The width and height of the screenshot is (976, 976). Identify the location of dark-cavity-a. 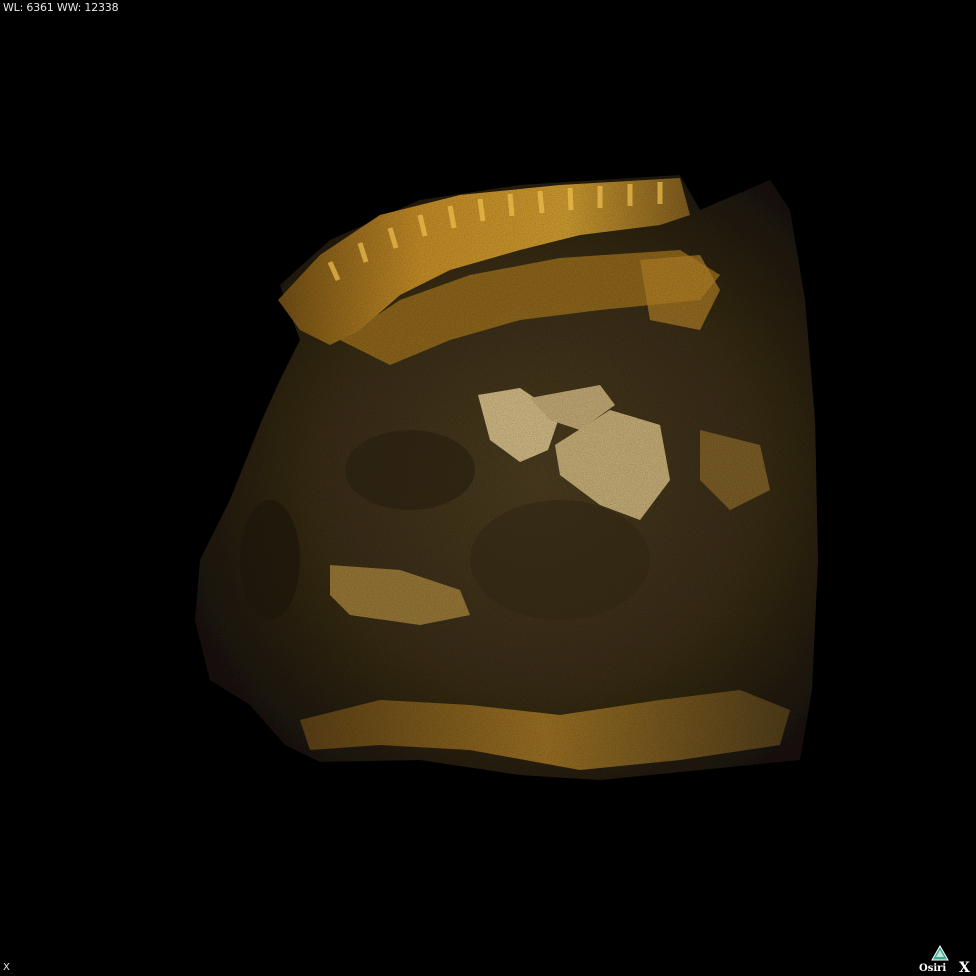
(410, 470).